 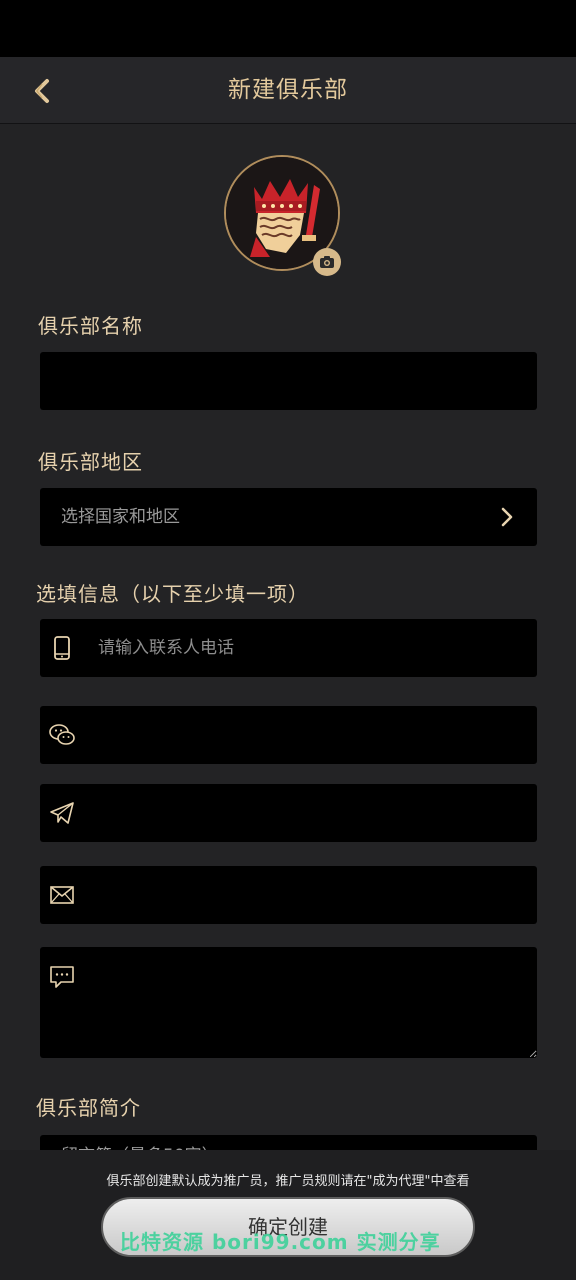 I want to click on camera-badge, so click(x=327, y=262).